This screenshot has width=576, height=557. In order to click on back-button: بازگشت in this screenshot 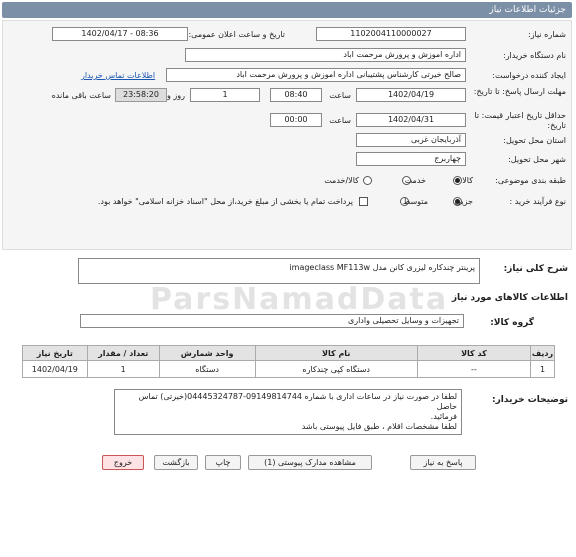, I will do `click(176, 462)`.